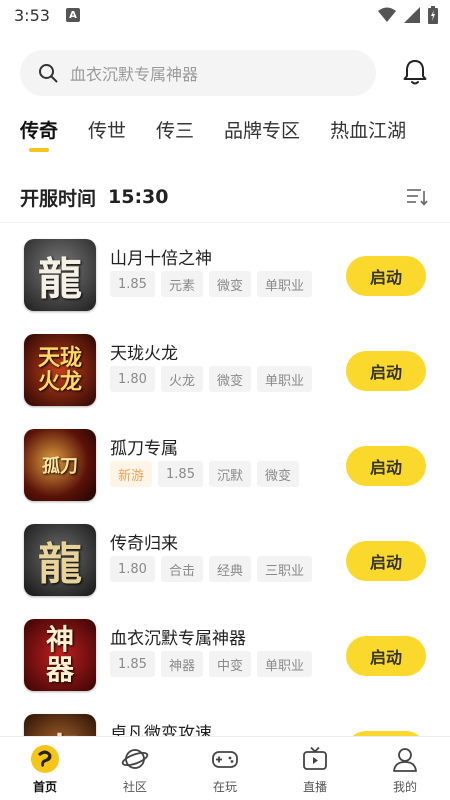 Image resolution: width=450 pixels, height=800 pixels. Describe the element at coordinates (415, 72) in the screenshot. I see `bell-icon` at that location.